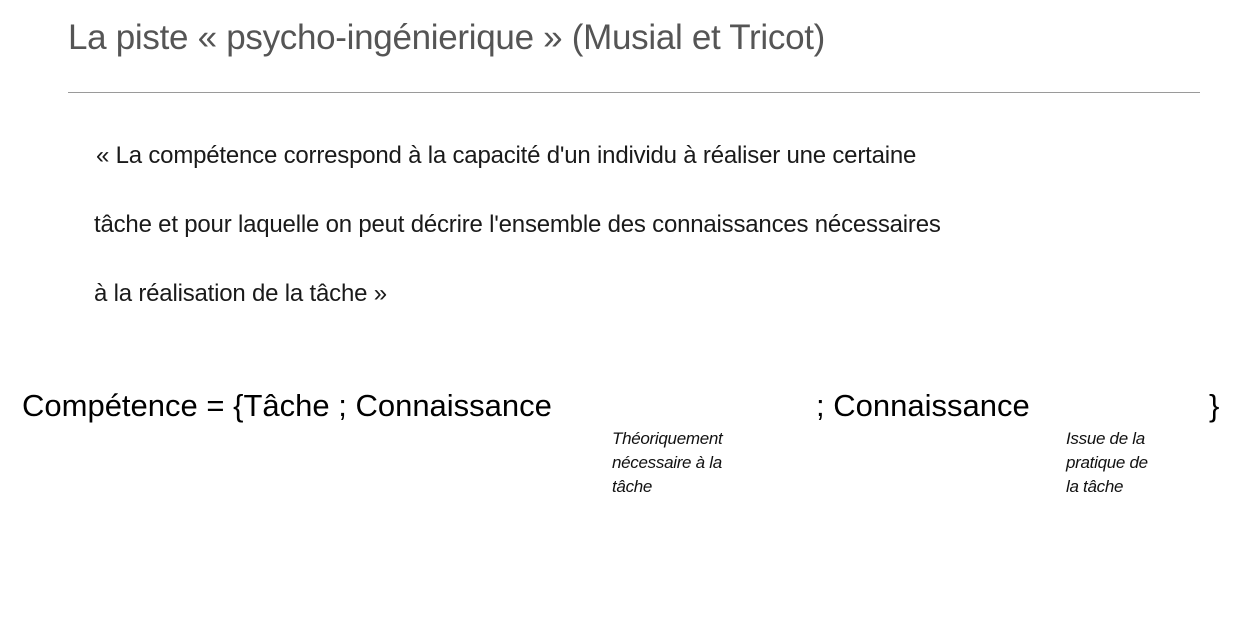  Describe the element at coordinates (240, 293) in the screenshot. I see `quote-line-3: à la réalisation de la tâche »` at that location.